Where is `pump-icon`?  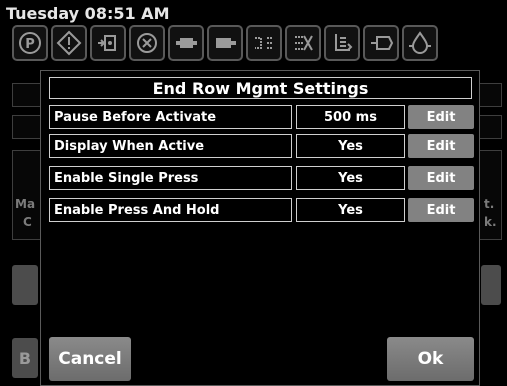 pump-icon is located at coordinates (186, 43).